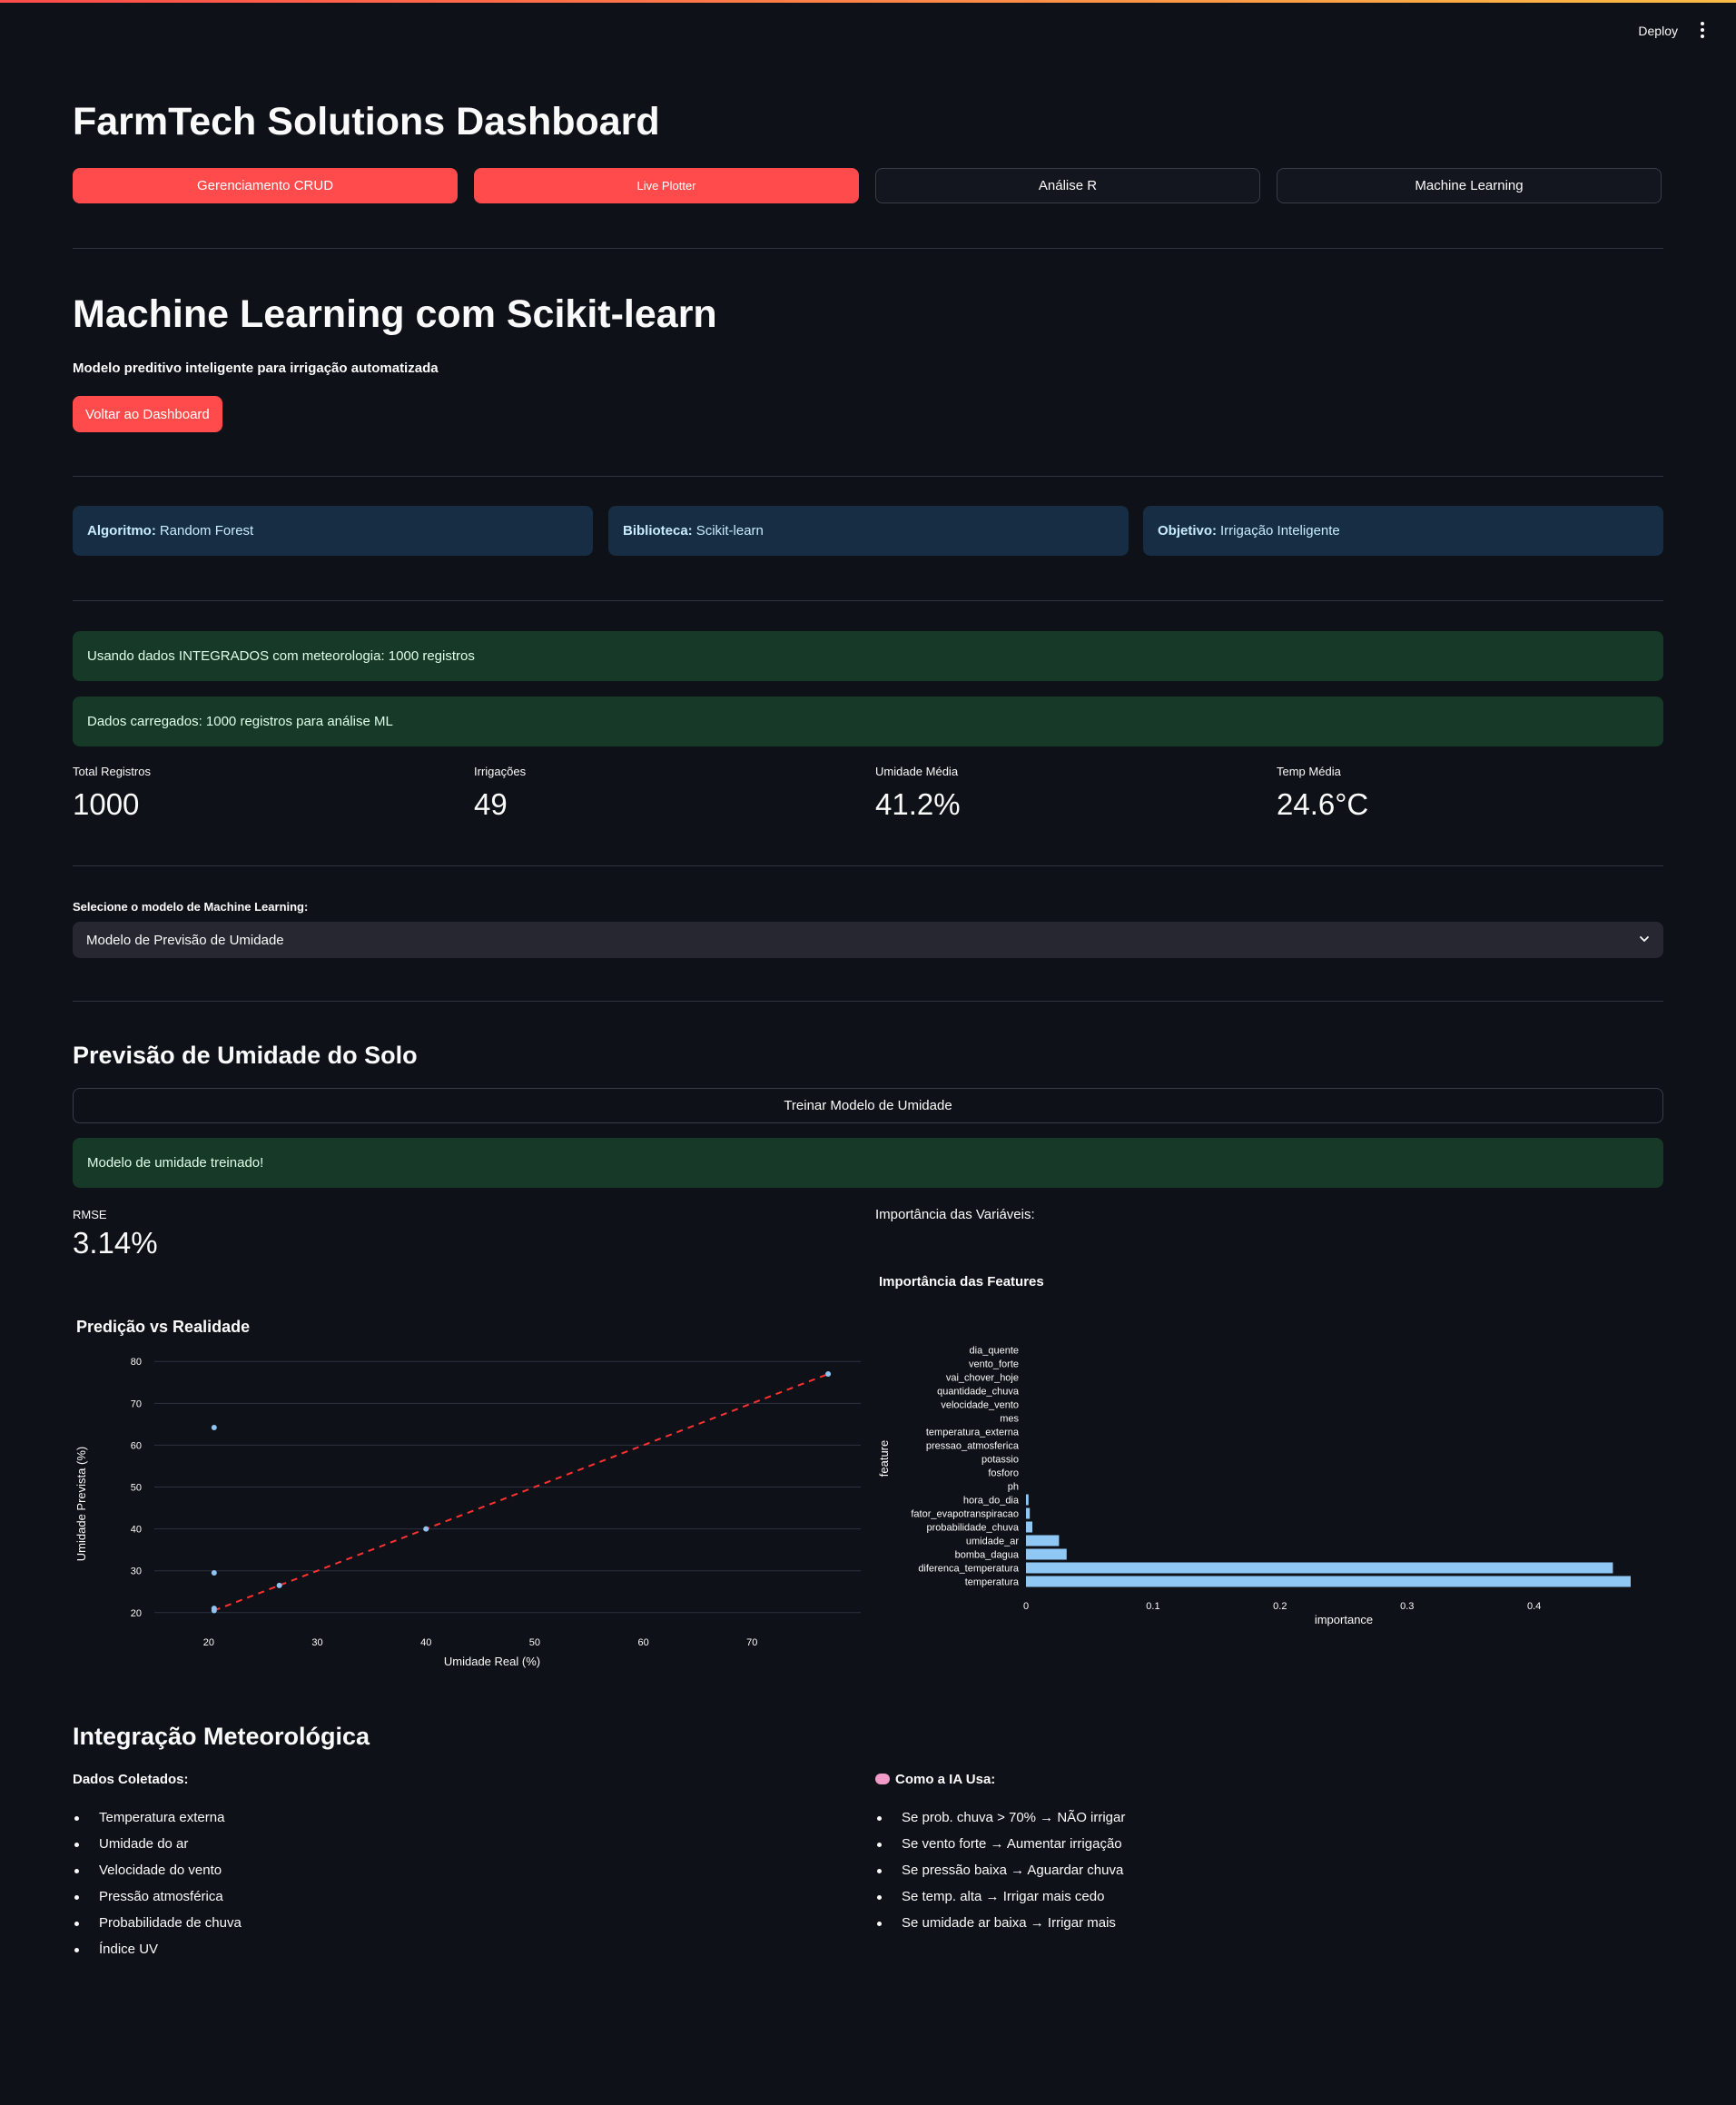  I want to click on y-axis-label: Umidade Prevista (%), so click(81, 1504).